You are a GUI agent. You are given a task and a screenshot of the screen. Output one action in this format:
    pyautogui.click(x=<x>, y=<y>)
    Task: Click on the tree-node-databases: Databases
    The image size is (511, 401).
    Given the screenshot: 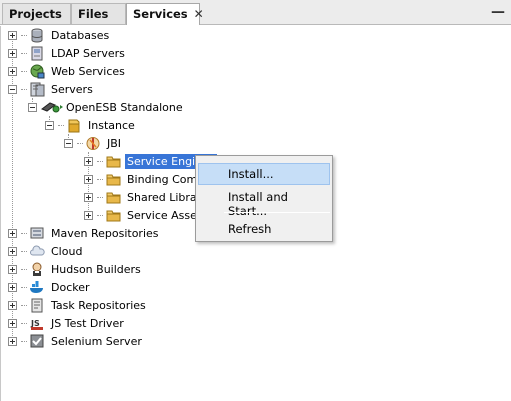 What is the action you would take?
    pyautogui.click(x=59, y=35)
    